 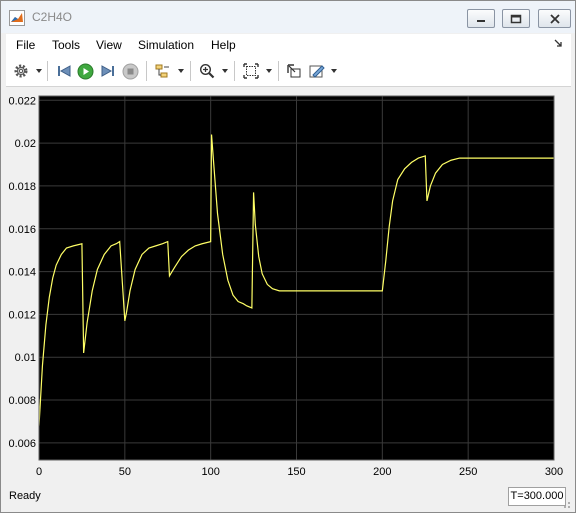 I want to click on run-icon, so click(x=85, y=71).